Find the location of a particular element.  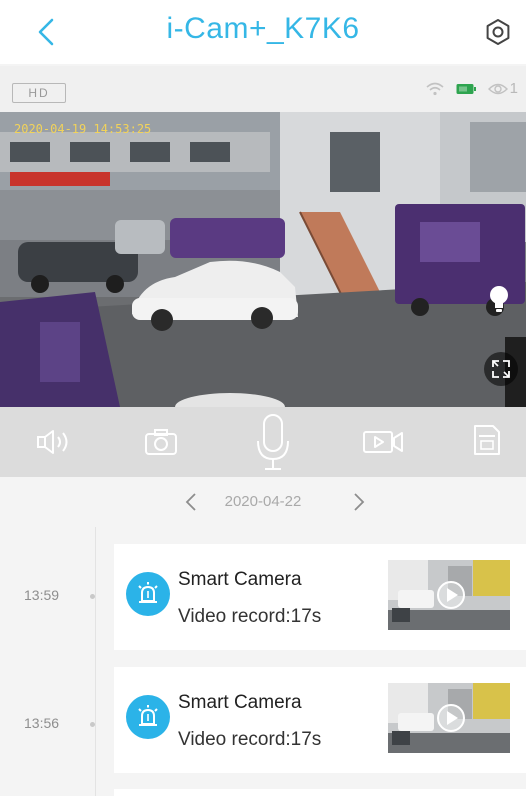

sd-card-icon is located at coordinates (487, 440).